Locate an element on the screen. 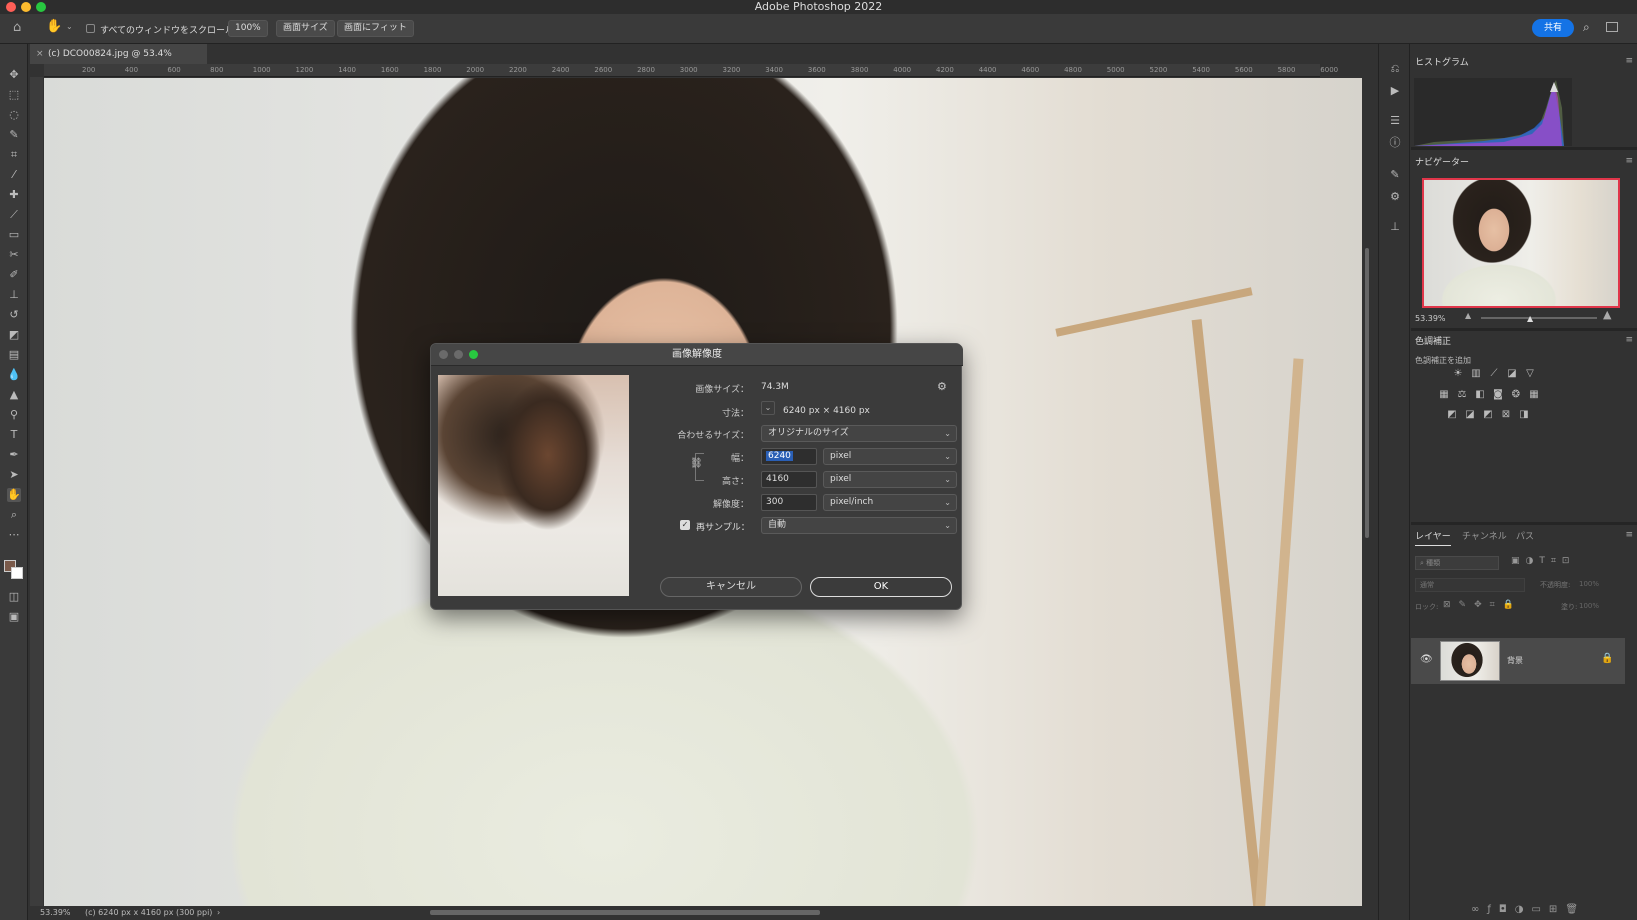  adjustments-menu-icon: ≡ is located at coordinates (1629, 340).